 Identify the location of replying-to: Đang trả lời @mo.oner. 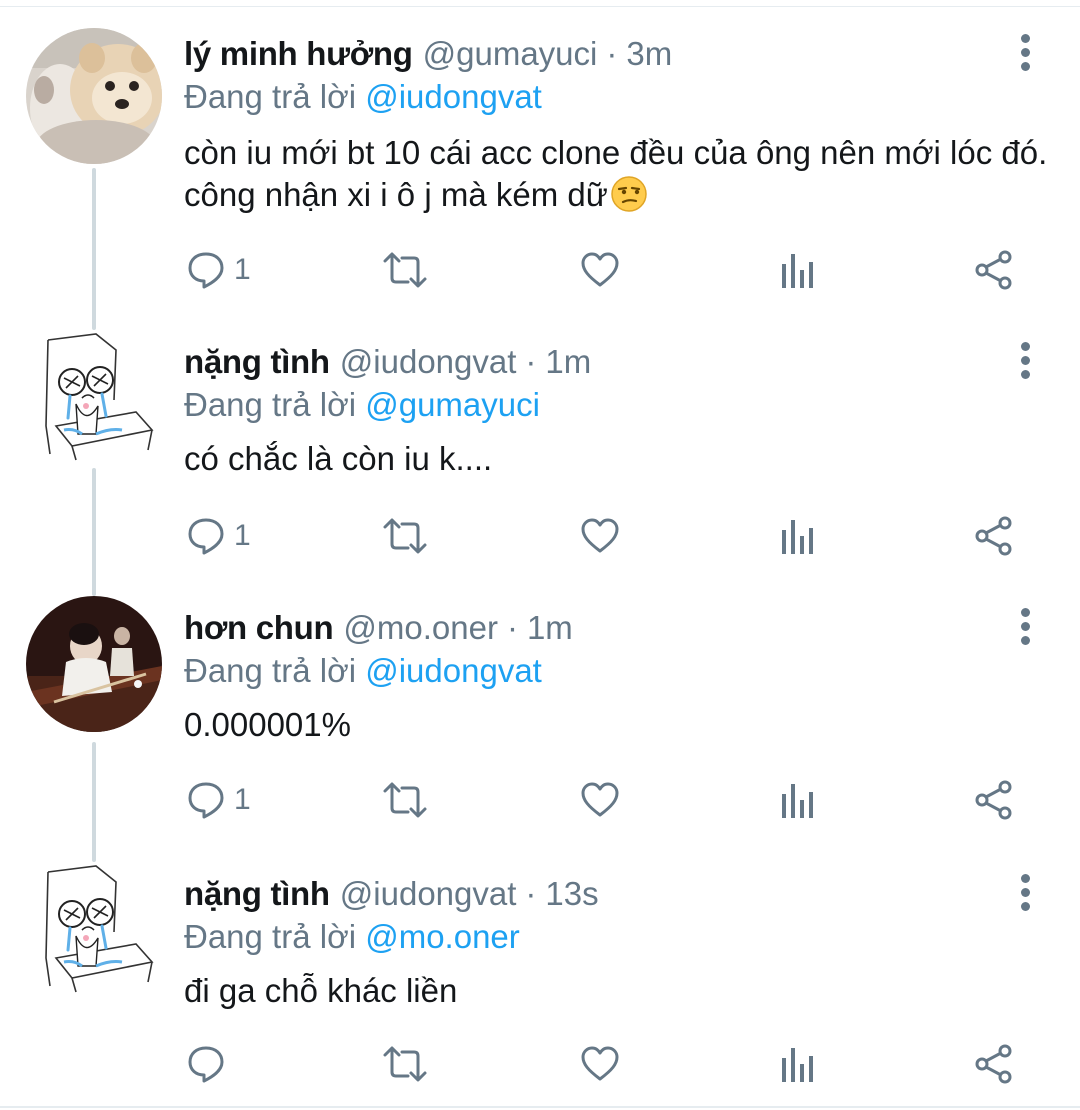
(352, 937).